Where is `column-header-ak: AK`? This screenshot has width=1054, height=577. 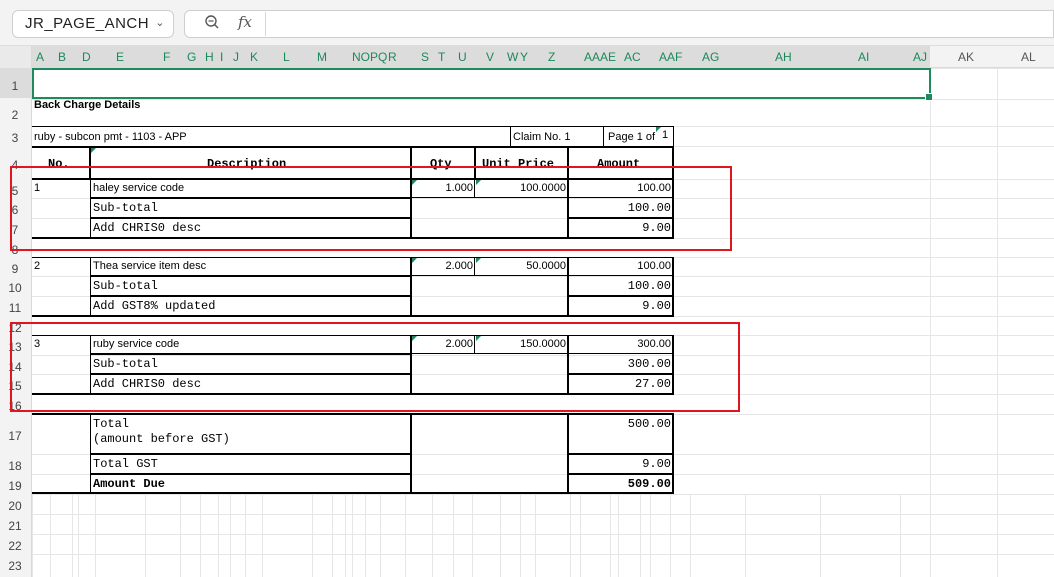
column-header-ak: AK is located at coordinates (966, 57).